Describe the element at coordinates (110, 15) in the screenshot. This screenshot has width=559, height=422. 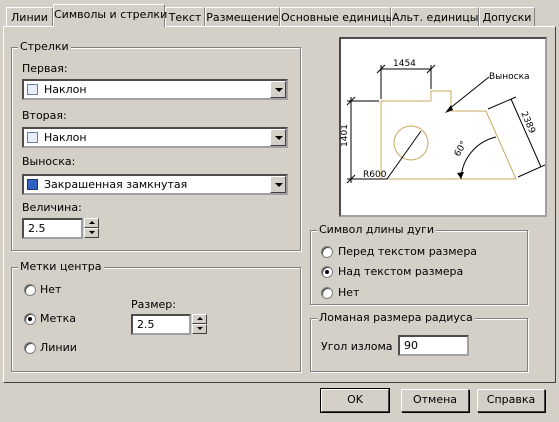
I see `tab-symbols-arrows: Символы и стрелки` at that location.